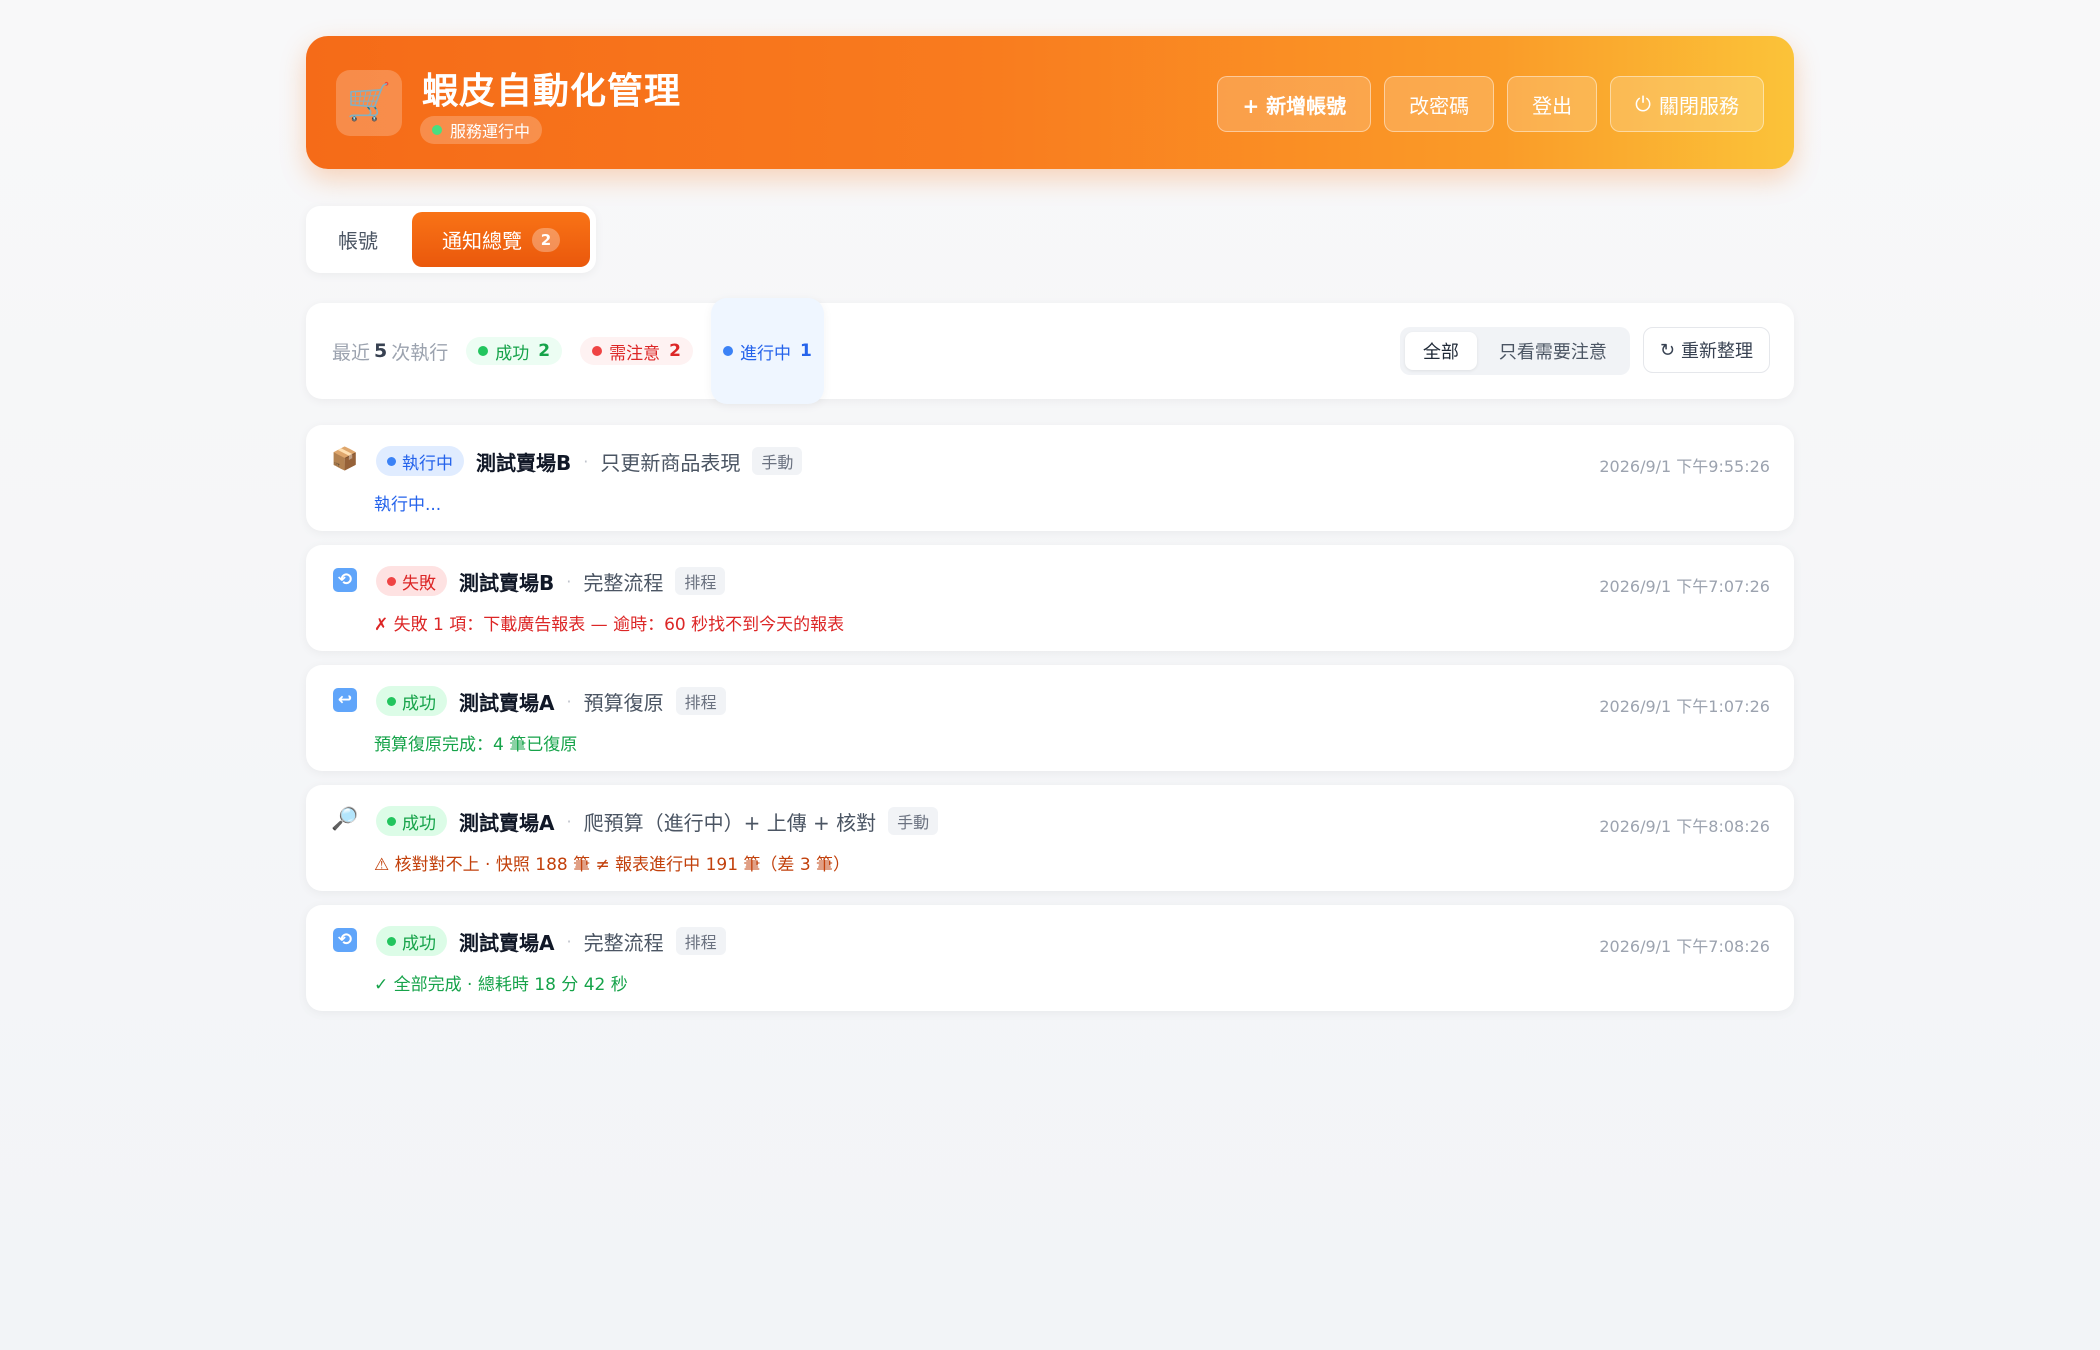 Image resolution: width=2100 pixels, height=1350 pixels. What do you see at coordinates (476, 745) in the screenshot?
I see `run-message: 預算復原完成：4 筆已復原` at bounding box center [476, 745].